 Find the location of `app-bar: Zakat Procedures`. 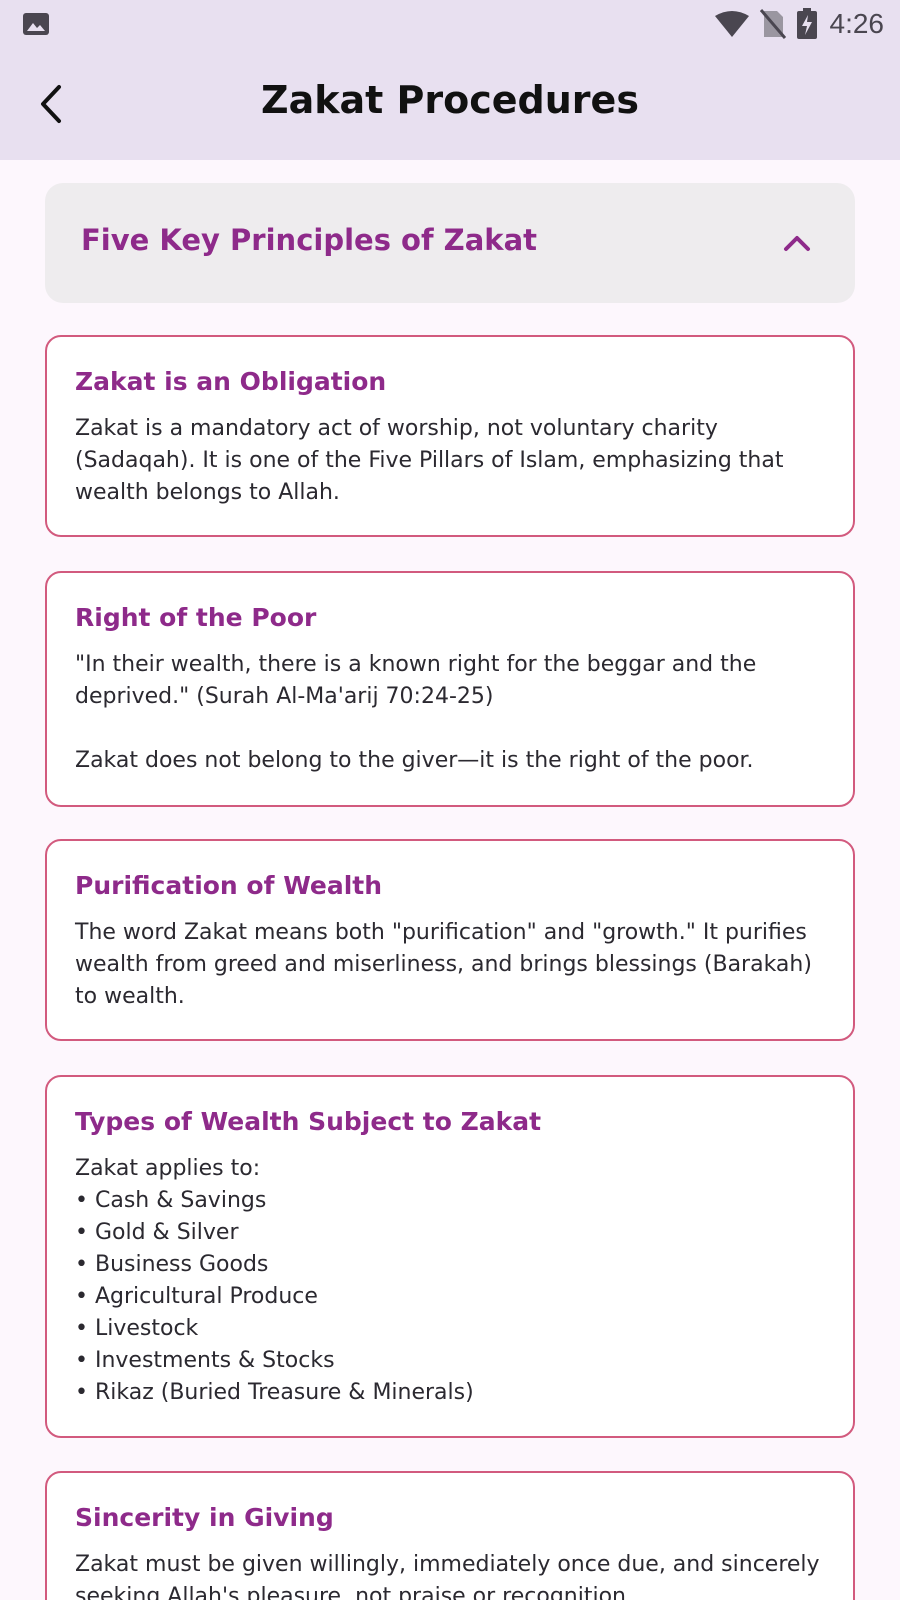

app-bar: Zakat Procedures is located at coordinates (450, 104).